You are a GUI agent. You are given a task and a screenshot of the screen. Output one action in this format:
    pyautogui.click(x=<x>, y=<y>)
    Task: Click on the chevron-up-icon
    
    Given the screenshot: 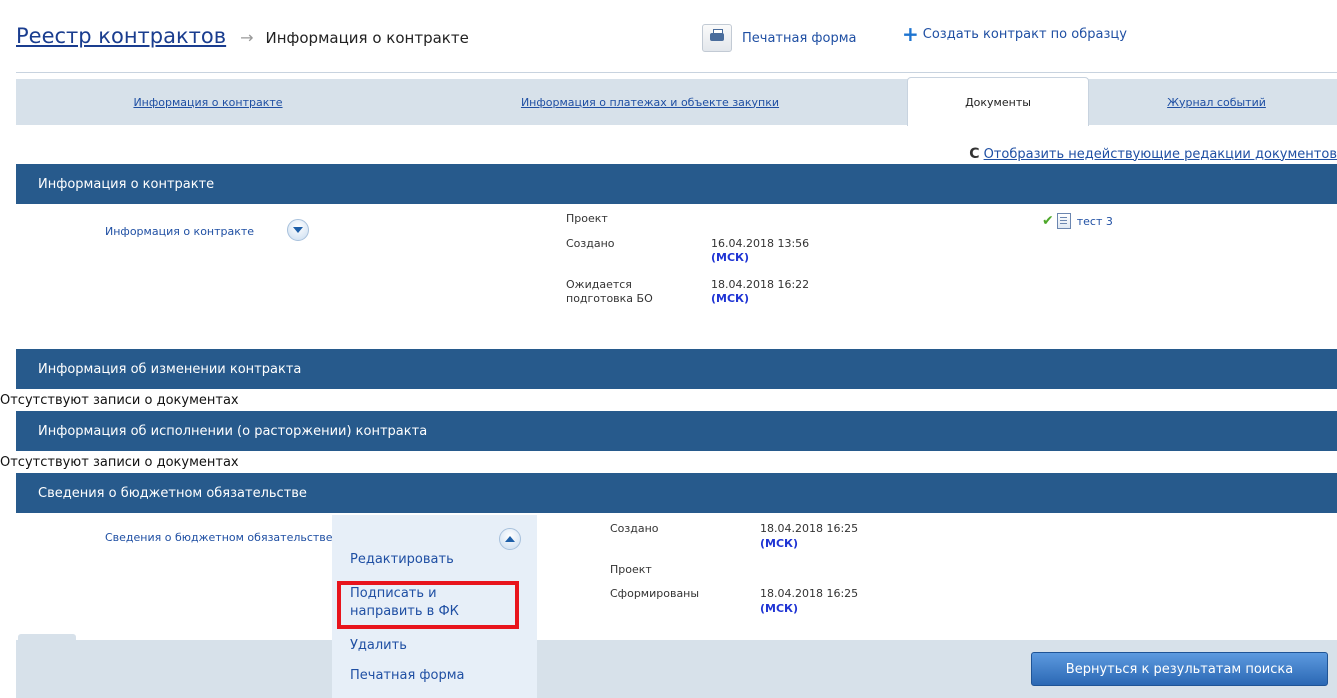 What is the action you would take?
    pyautogui.click(x=510, y=539)
    